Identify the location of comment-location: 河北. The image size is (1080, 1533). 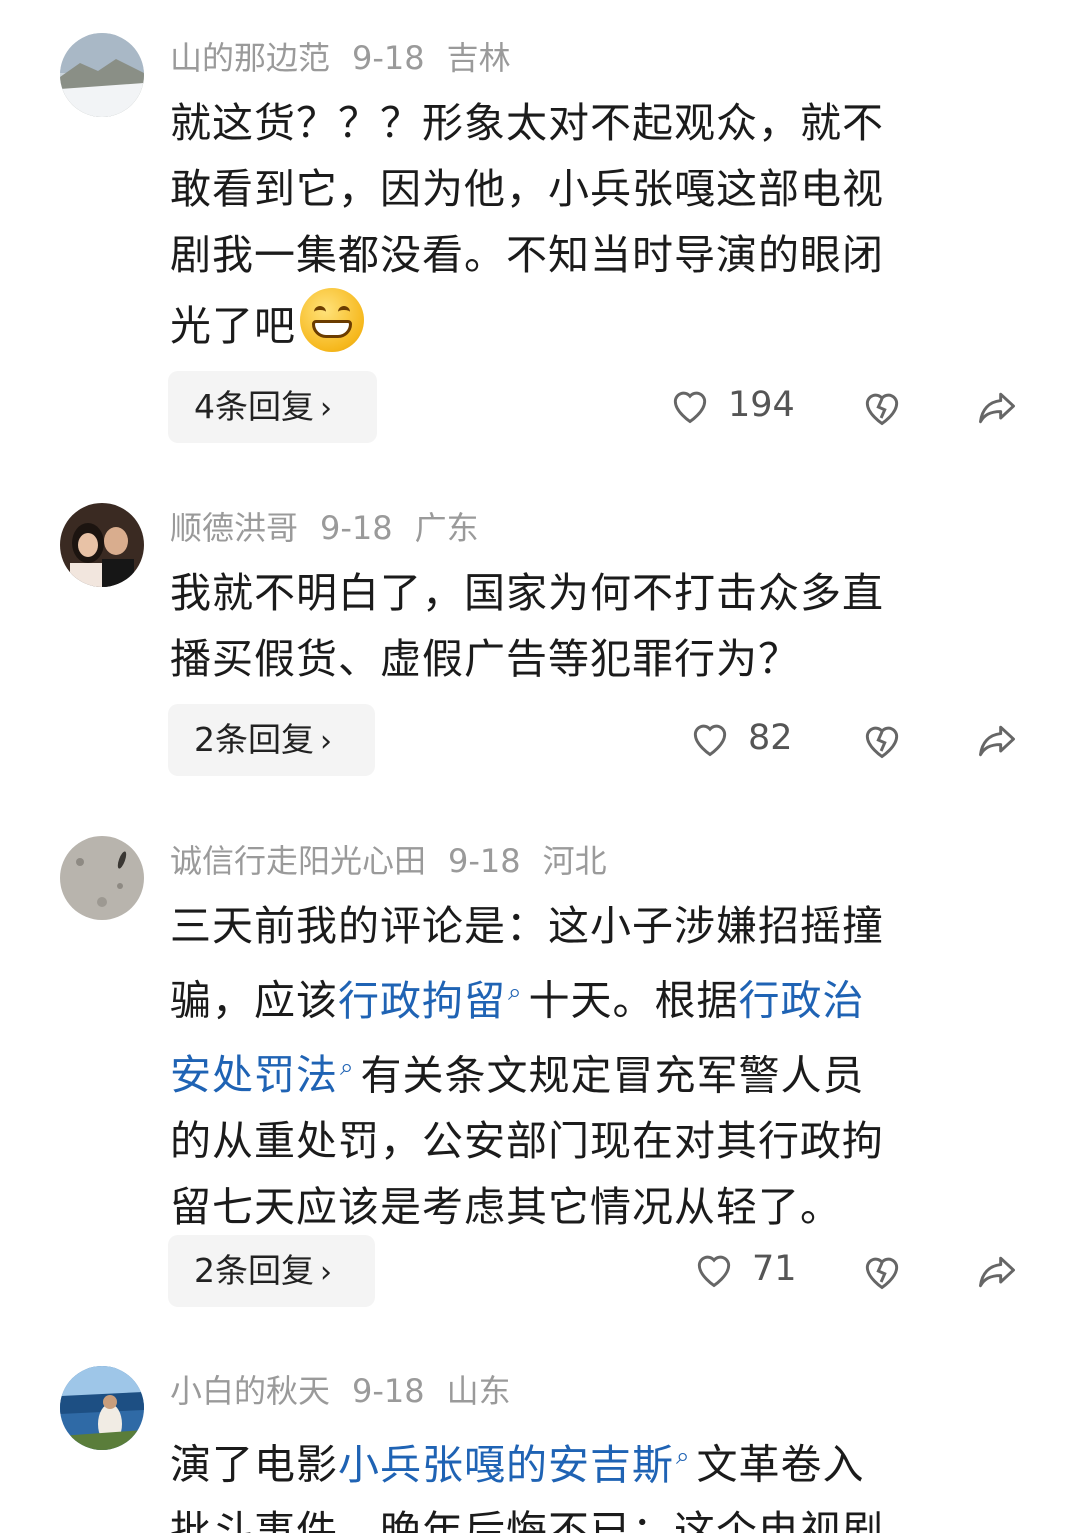
(574, 861).